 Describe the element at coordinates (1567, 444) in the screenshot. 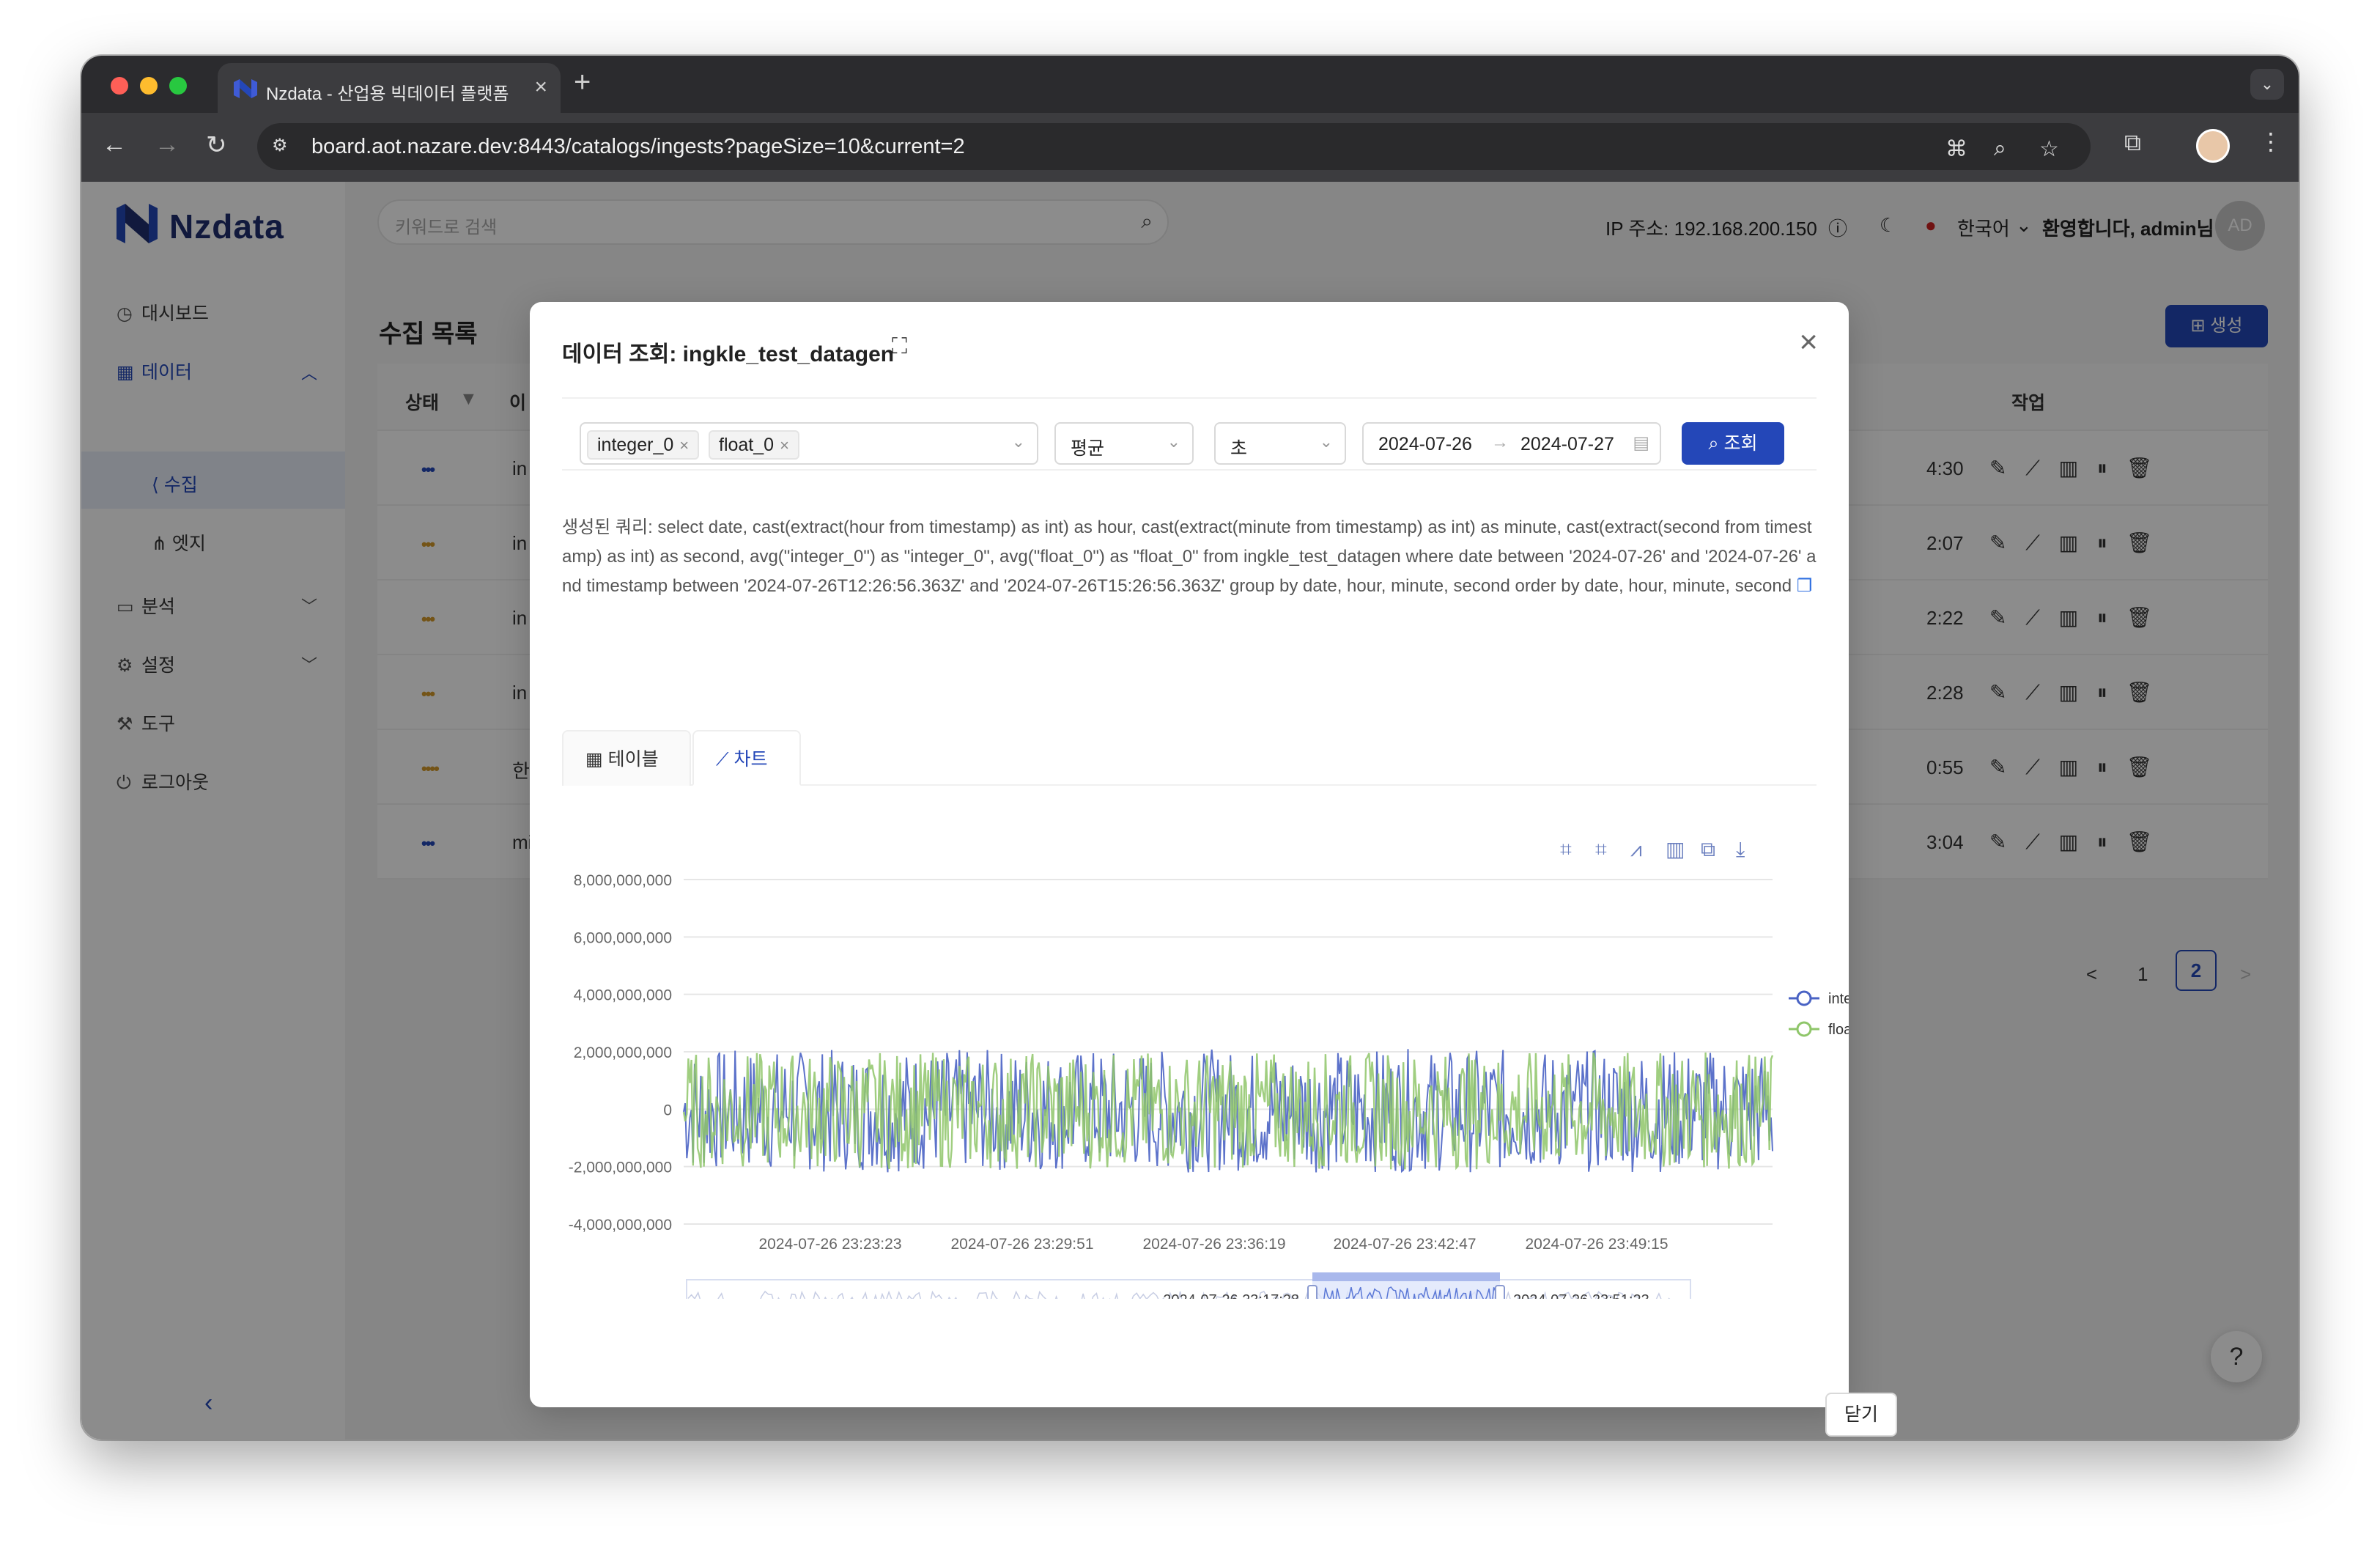

I see `date-end: 2024-07-27` at that location.